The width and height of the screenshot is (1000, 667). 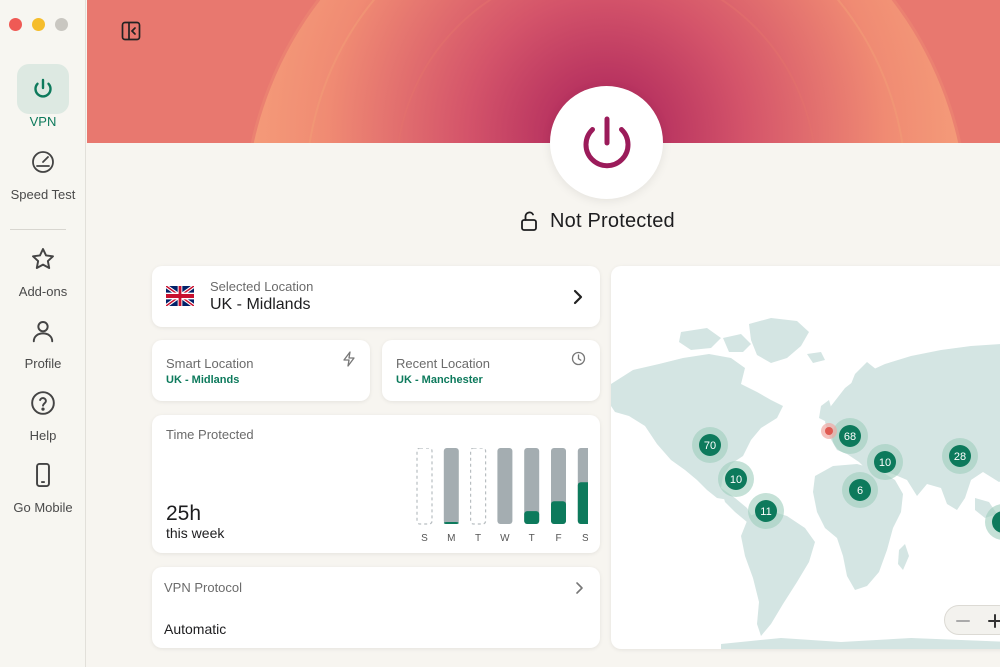 I want to click on recent-location-label: Recent Location, so click(x=443, y=363).